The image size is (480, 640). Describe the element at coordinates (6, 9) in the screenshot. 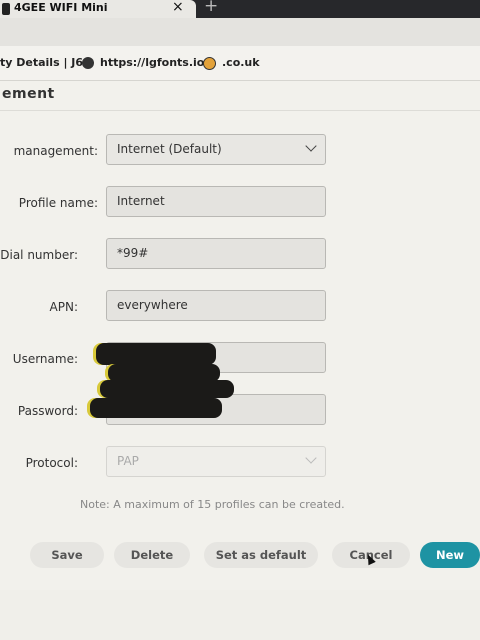

I see `device-icon` at that location.